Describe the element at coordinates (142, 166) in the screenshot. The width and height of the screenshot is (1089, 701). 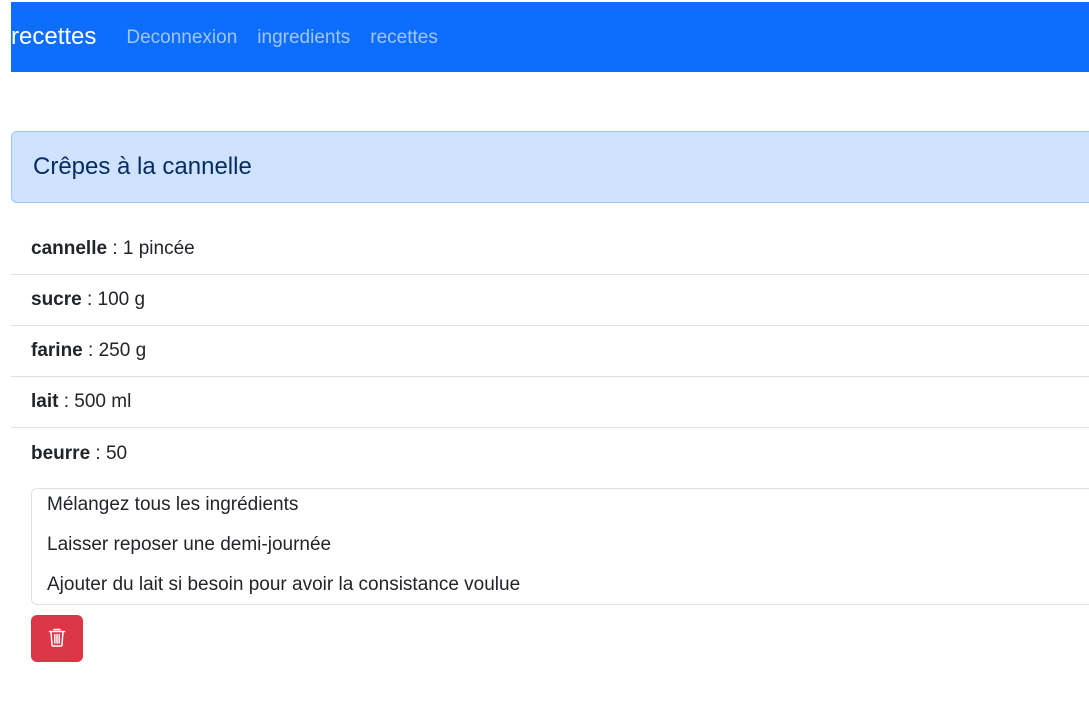
I see `recipe-title: Crêpes à la cannelle` at that location.